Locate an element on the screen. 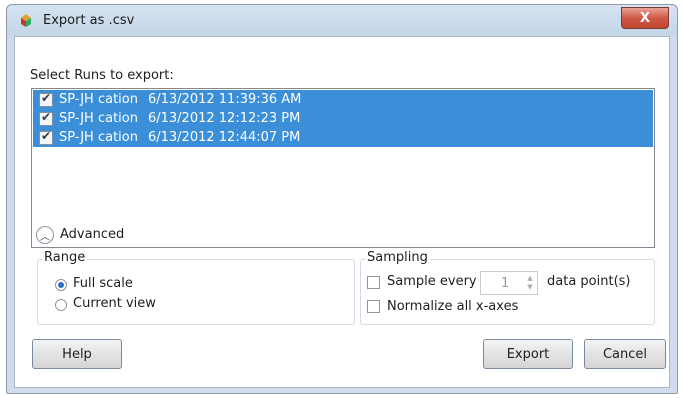  chevron-up-icon: ︿ is located at coordinates (45, 237).